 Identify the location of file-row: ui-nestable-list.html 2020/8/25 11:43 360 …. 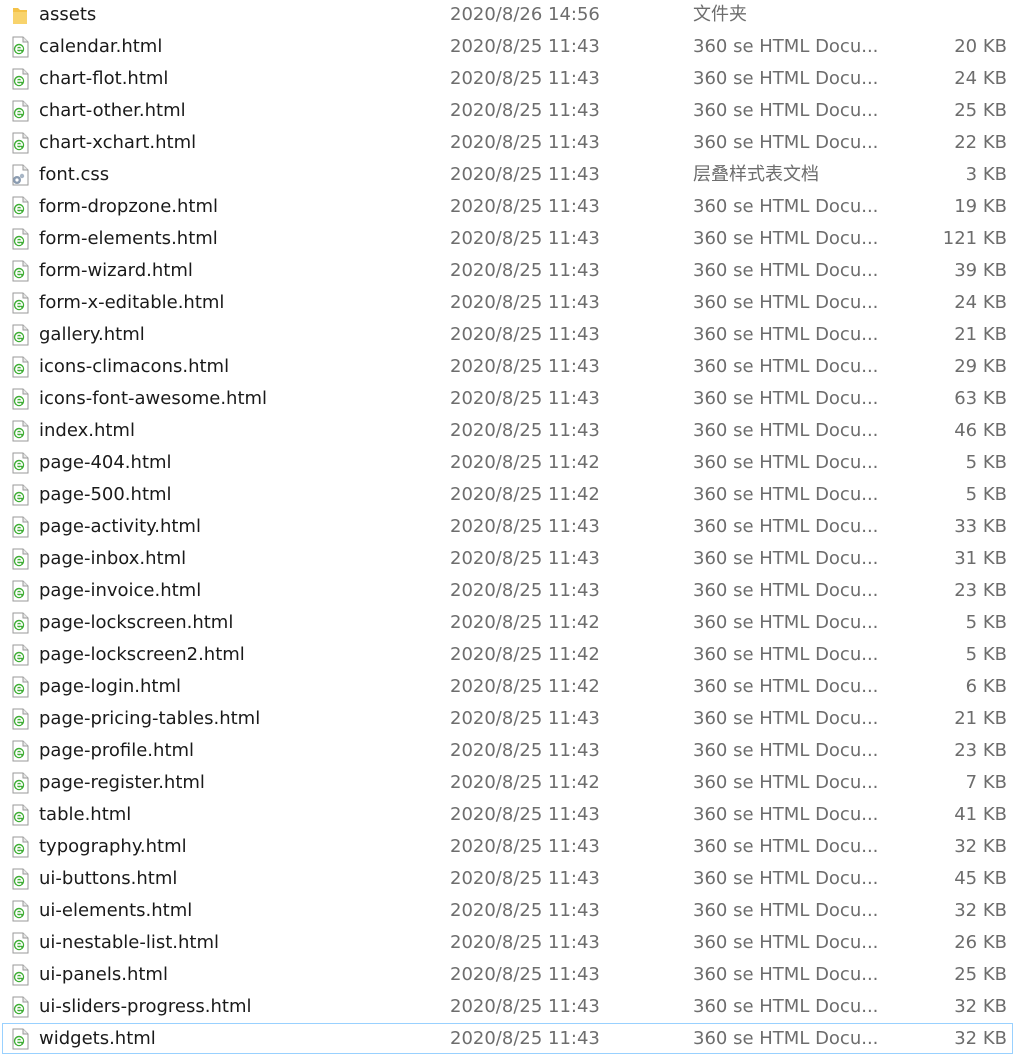
(507, 942).